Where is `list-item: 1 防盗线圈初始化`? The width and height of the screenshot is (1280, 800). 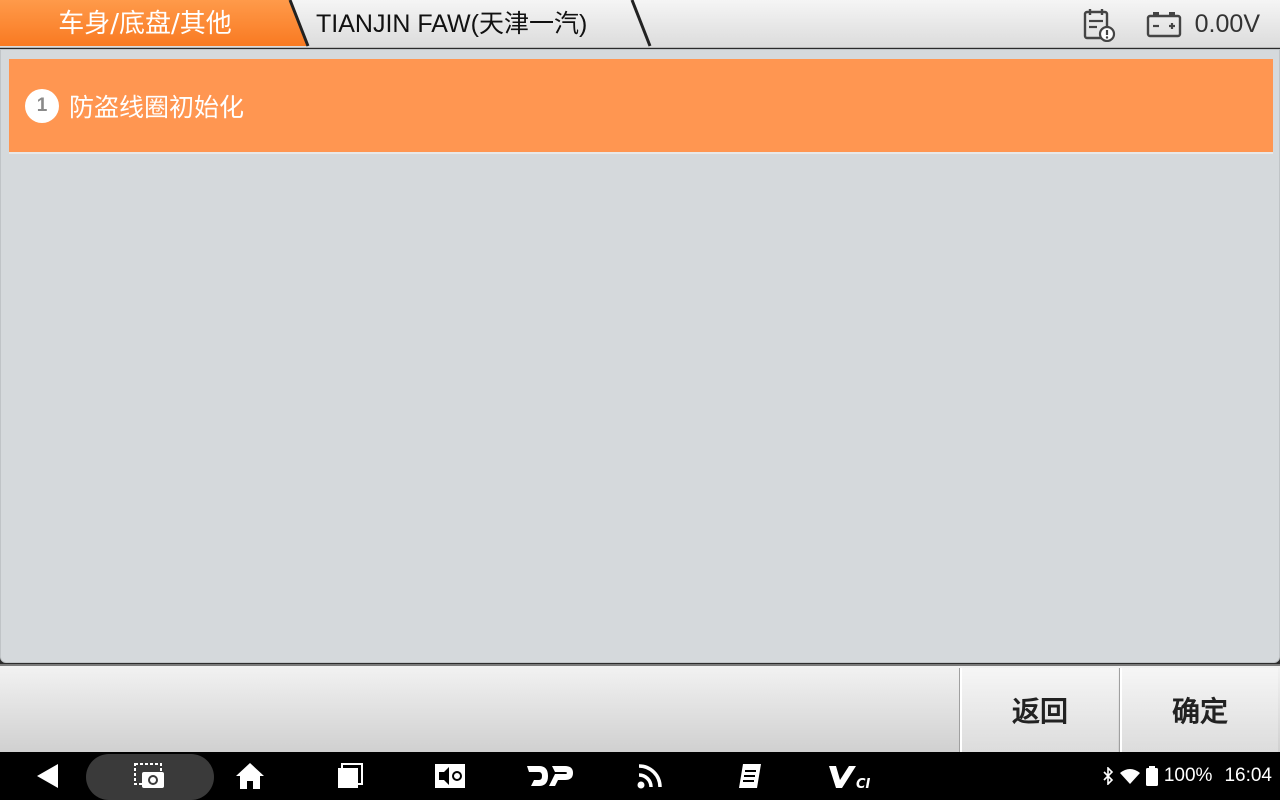 list-item: 1 防盗线圈初始化 is located at coordinates (641, 106).